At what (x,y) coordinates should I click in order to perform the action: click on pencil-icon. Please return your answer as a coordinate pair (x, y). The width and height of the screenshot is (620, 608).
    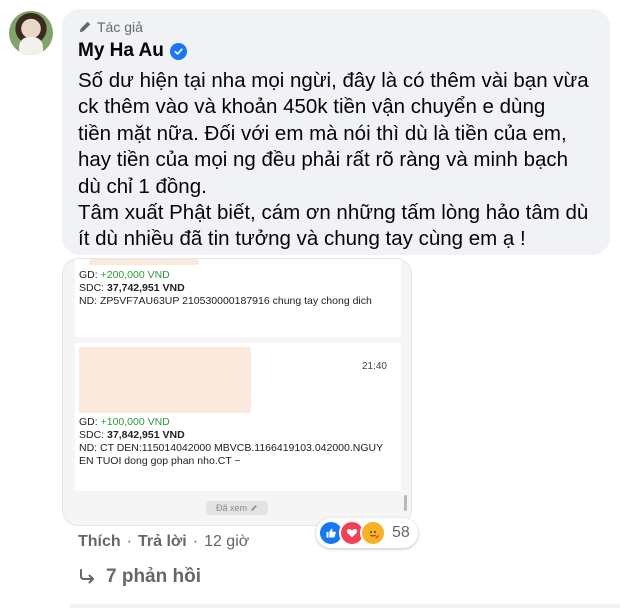
    Looking at the image, I should click on (254, 508).